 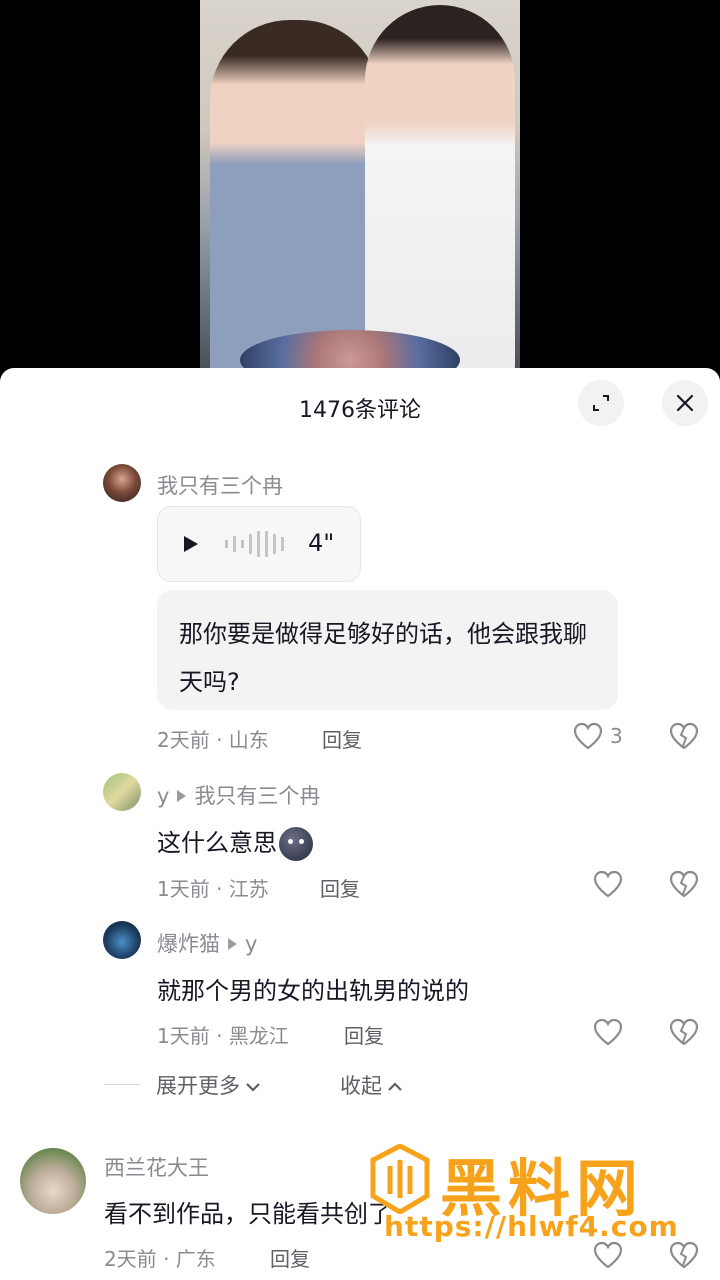 I want to click on expand-sheet-button, so click(x=601, y=403).